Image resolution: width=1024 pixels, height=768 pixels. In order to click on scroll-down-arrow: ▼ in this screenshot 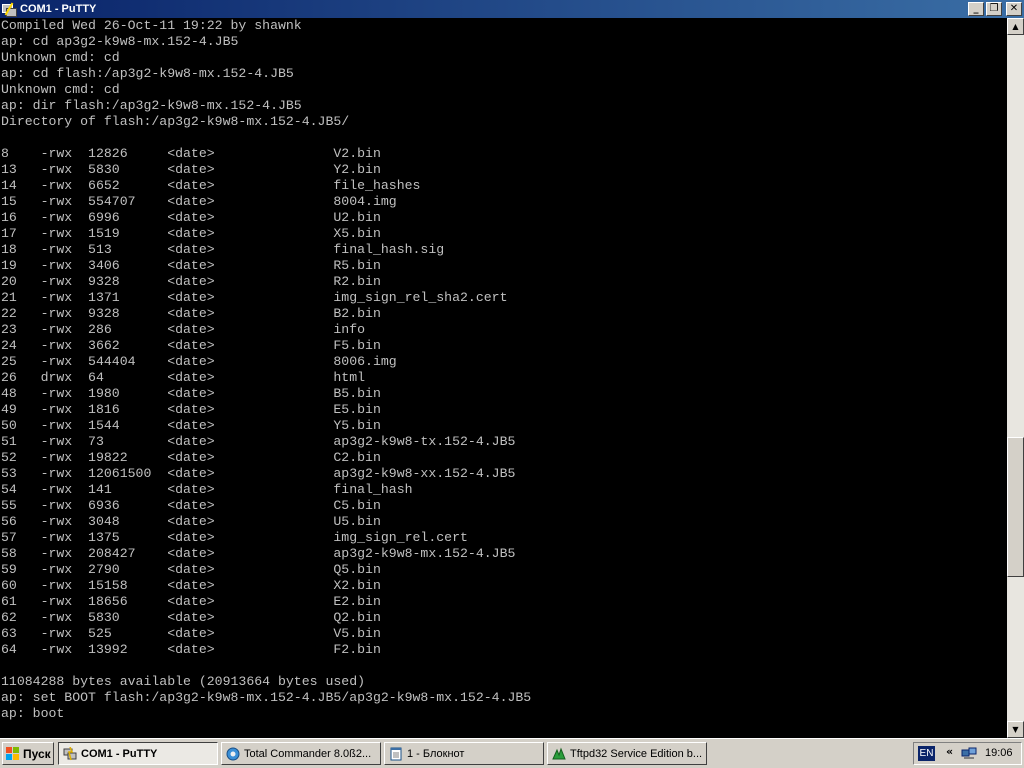, I will do `click(1015, 729)`.